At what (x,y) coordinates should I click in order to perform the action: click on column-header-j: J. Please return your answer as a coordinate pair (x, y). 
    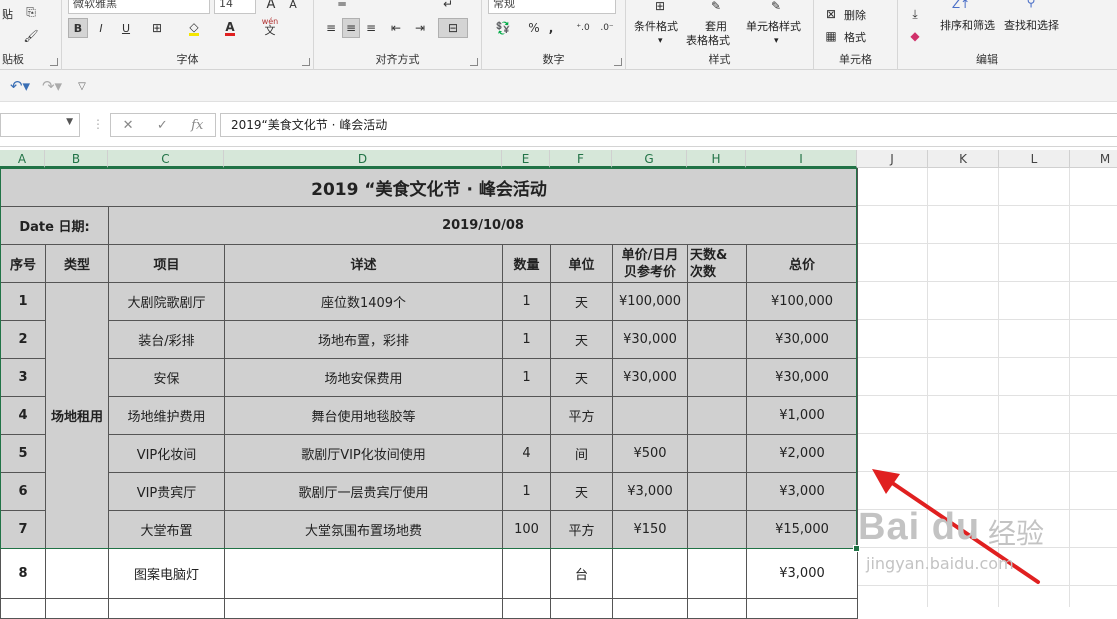
    Looking at the image, I should click on (892, 159).